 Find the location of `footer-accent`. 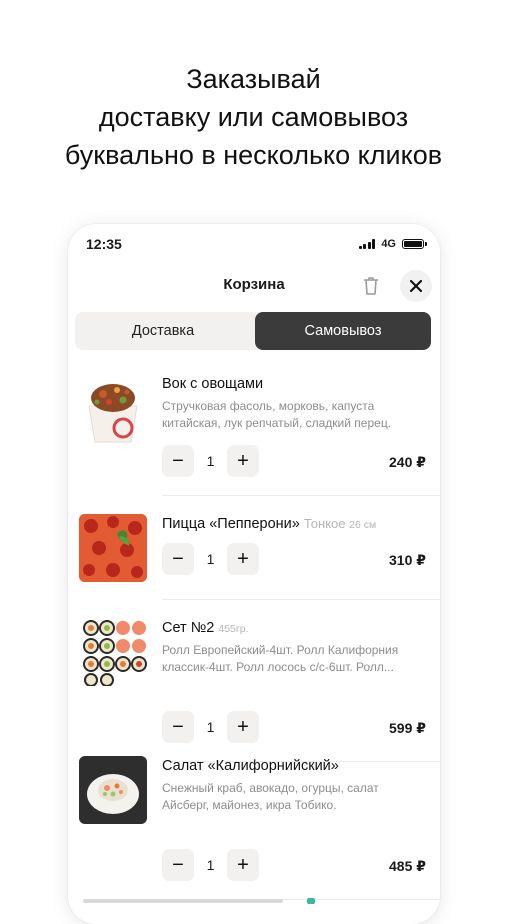

footer-accent is located at coordinates (311, 901).